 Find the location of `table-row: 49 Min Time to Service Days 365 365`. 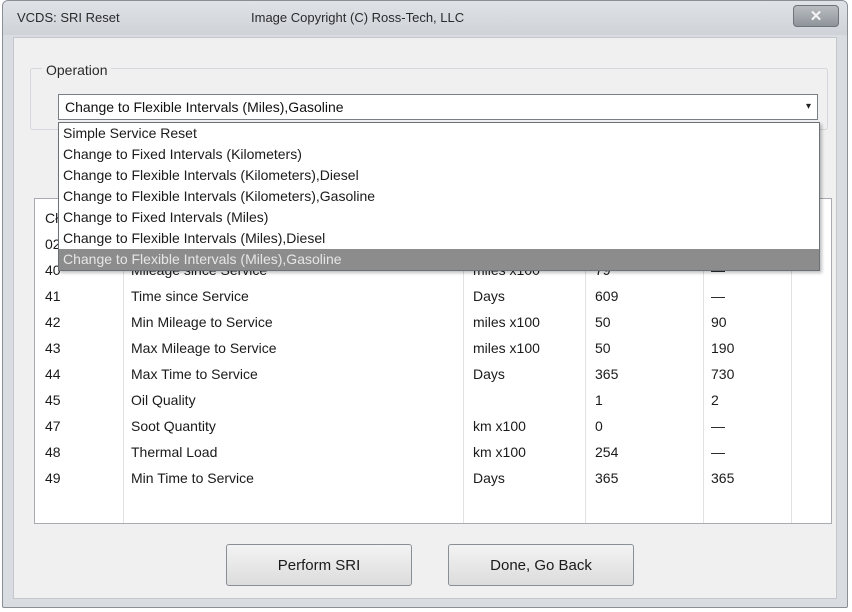

table-row: 49 Min Time to Service Days 365 365 is located at coordinates (433, 478).